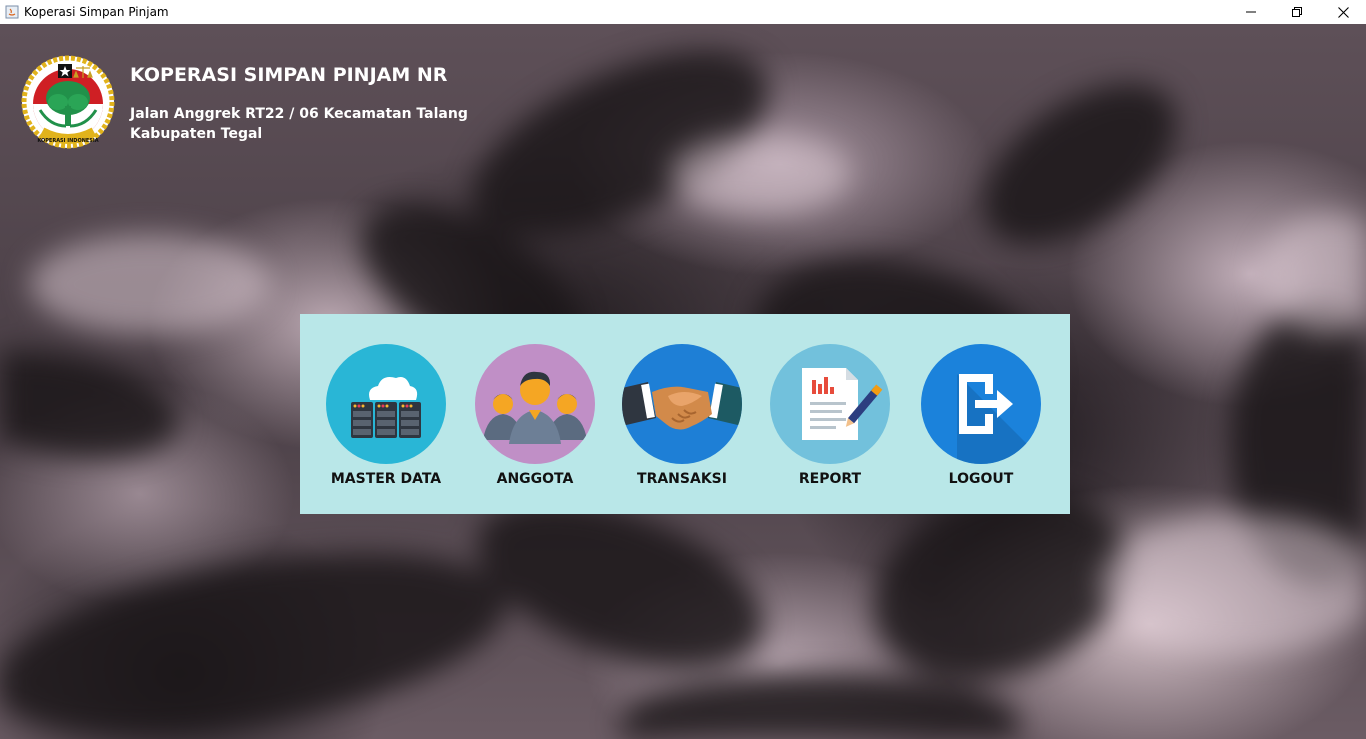 This screenshot has height=739, width=1366. What do you see at coordinates (299, 114) in the screenshot?
I see `address-line-1: Jalan Anggrek RT22 / 06 Kecamatan Talang` at bounding box center [299, 114].